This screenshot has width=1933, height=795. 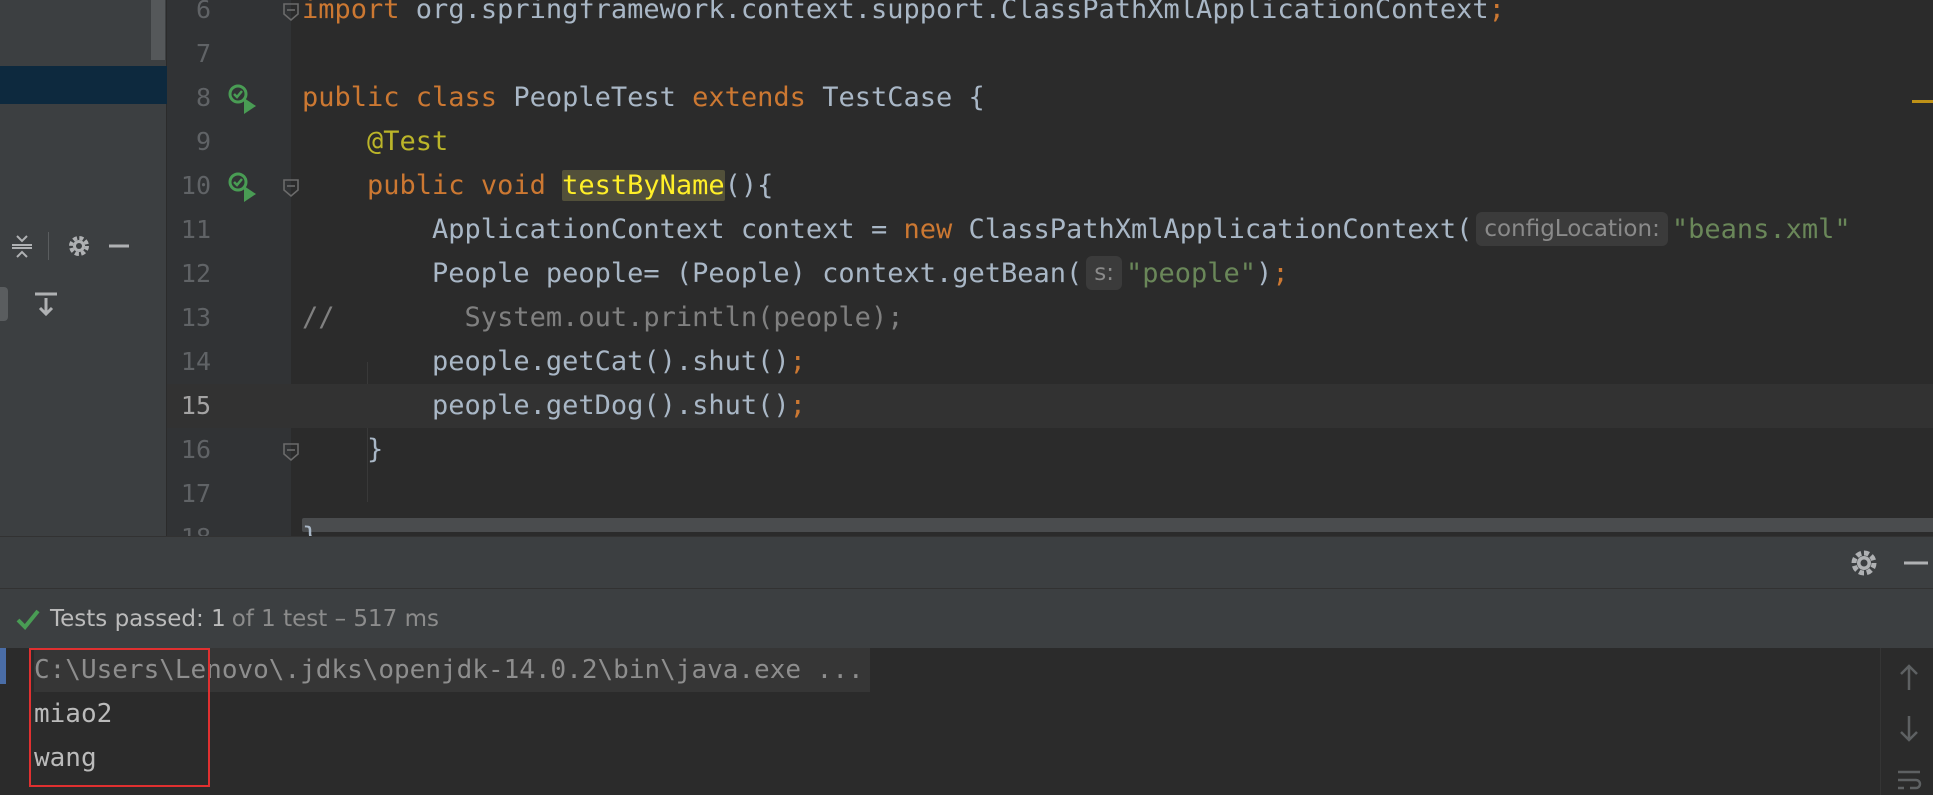 I want to click on test-status-bar: Tests passed: 1 of 1 test – 517 ms, so click(x=966, y=618).